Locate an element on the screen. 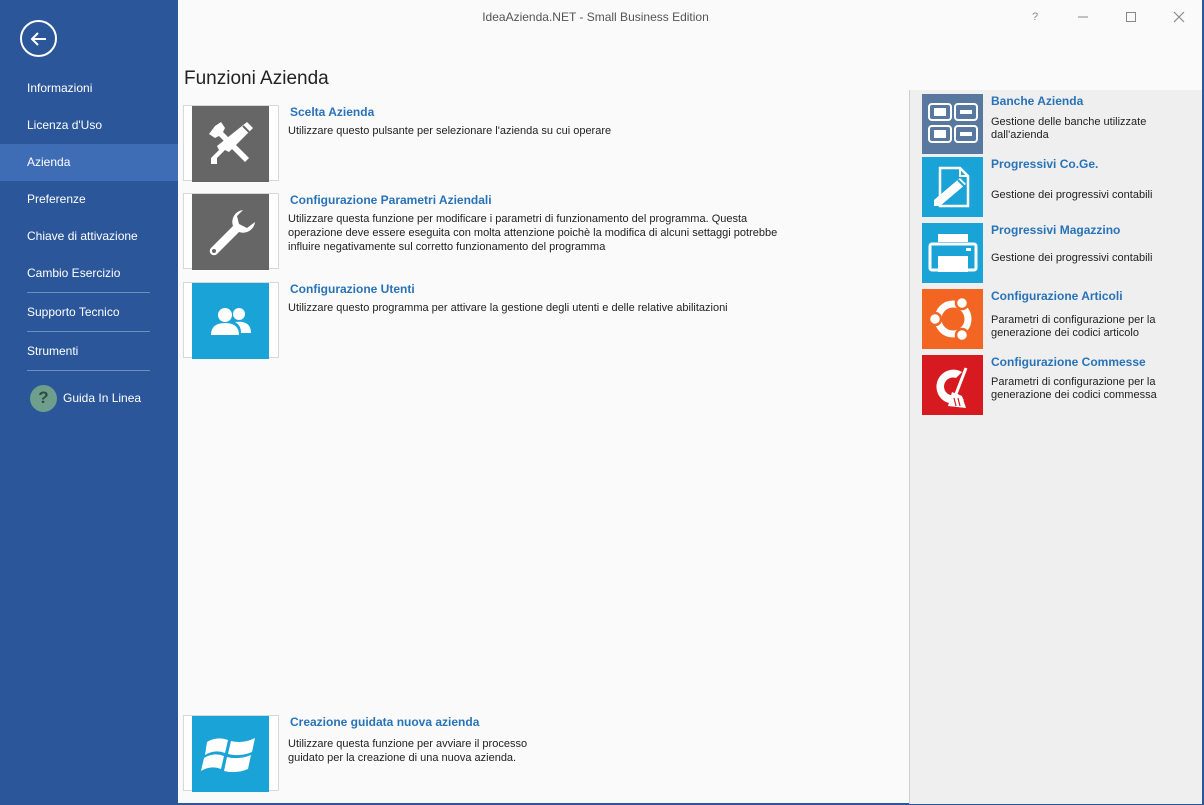  parametri-aziendali-link: Configurazione Parametri Aziendali is located at coordinates (391, 200).